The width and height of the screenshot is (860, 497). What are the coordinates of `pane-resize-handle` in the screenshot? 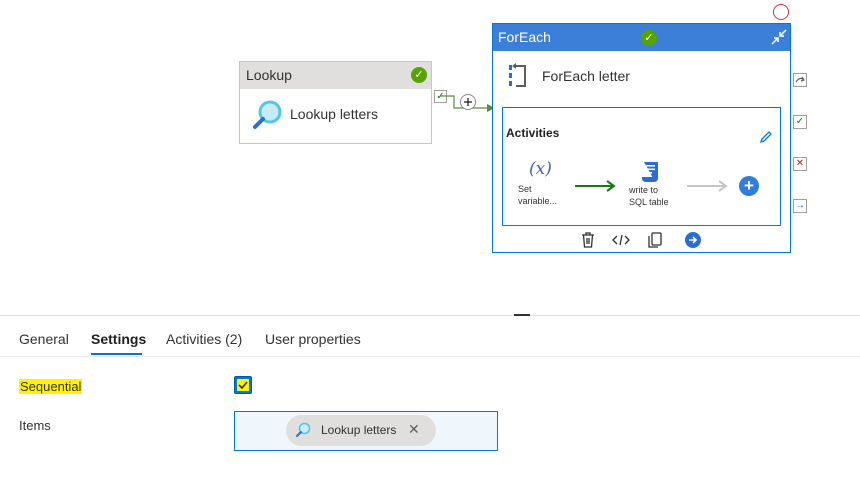 It's located at (522, 315).